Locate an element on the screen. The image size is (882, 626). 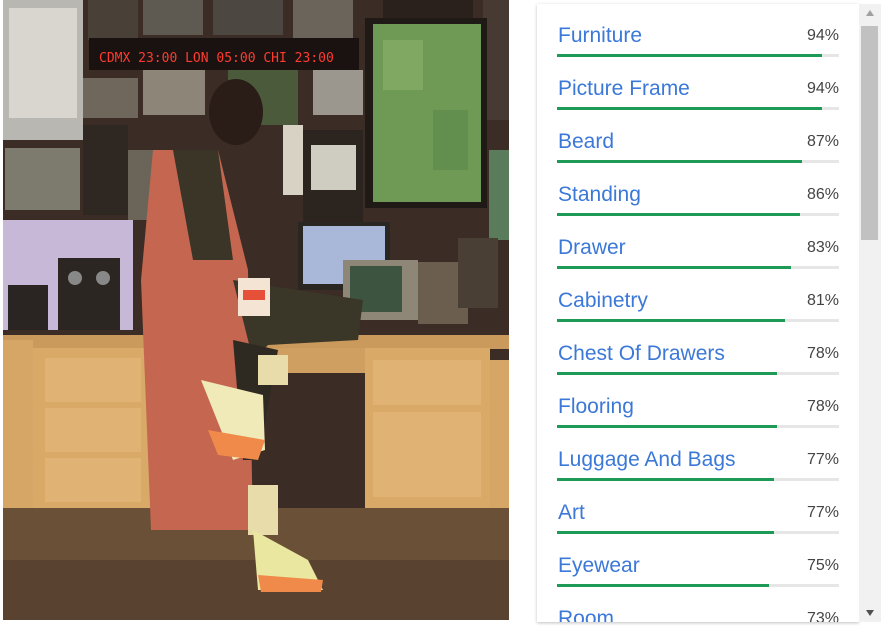
label-name: Beard is located at coordinates (586, 142).